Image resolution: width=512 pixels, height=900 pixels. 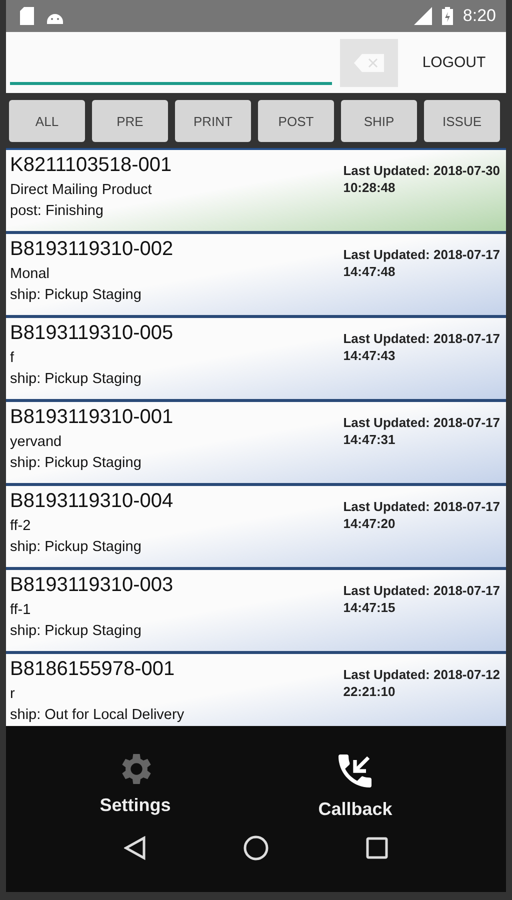 What do you see at coordinates (97, 715) in the screenshot?
I see `order-status: ship: Out for Local Delivery` at bounding box center [97, 715].